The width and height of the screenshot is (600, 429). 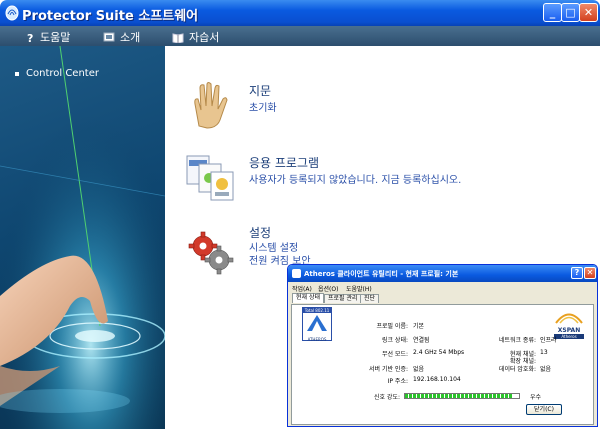 What do you see at coordinates (588, 12) in the screenshot?
I see `close-button: ✕` at bounding box center [588, 12].